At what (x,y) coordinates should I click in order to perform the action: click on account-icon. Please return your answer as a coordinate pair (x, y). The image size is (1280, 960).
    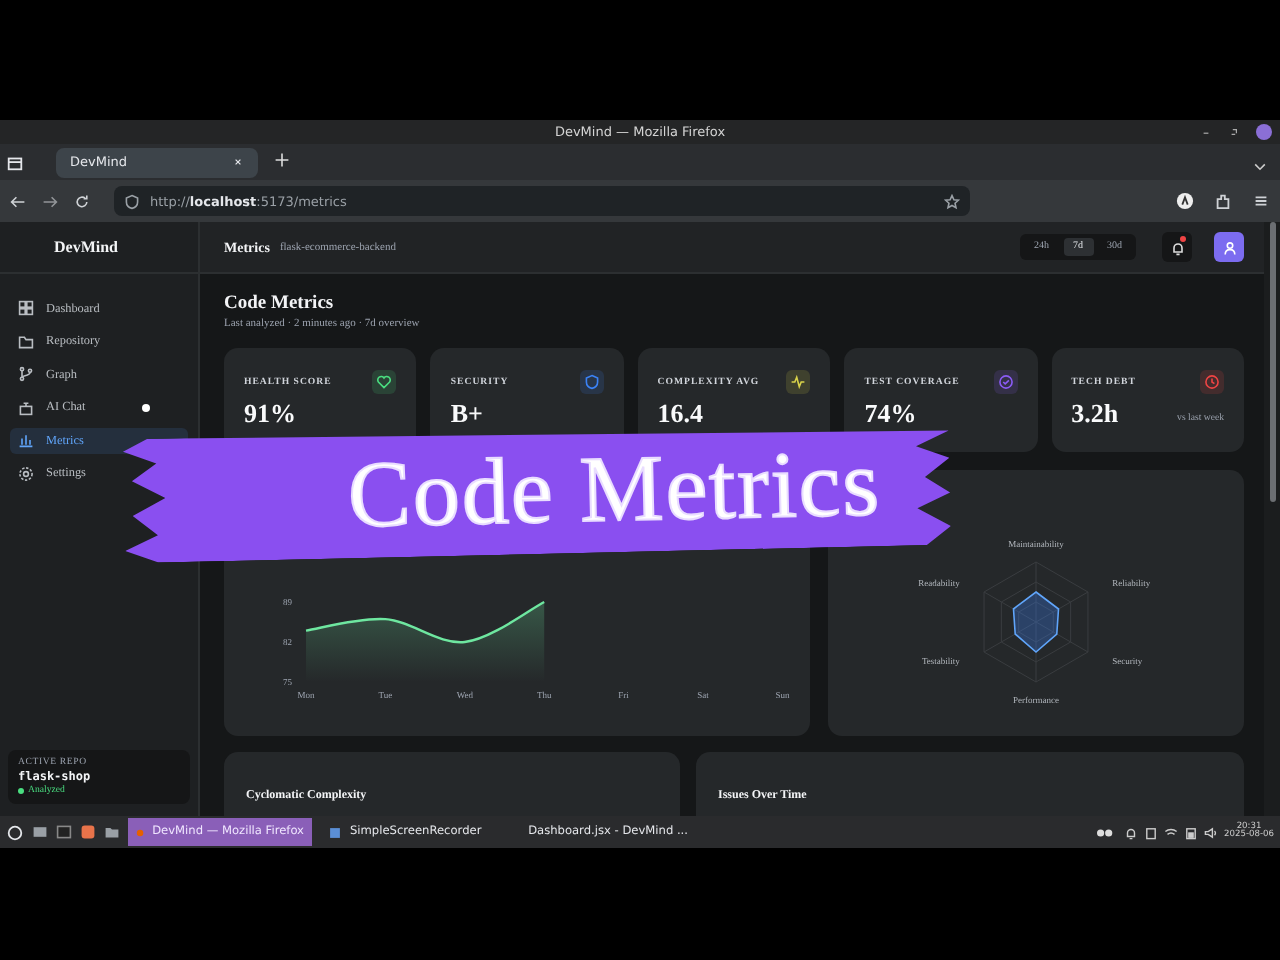
    Looking at the image, I should click on (1185, 201).